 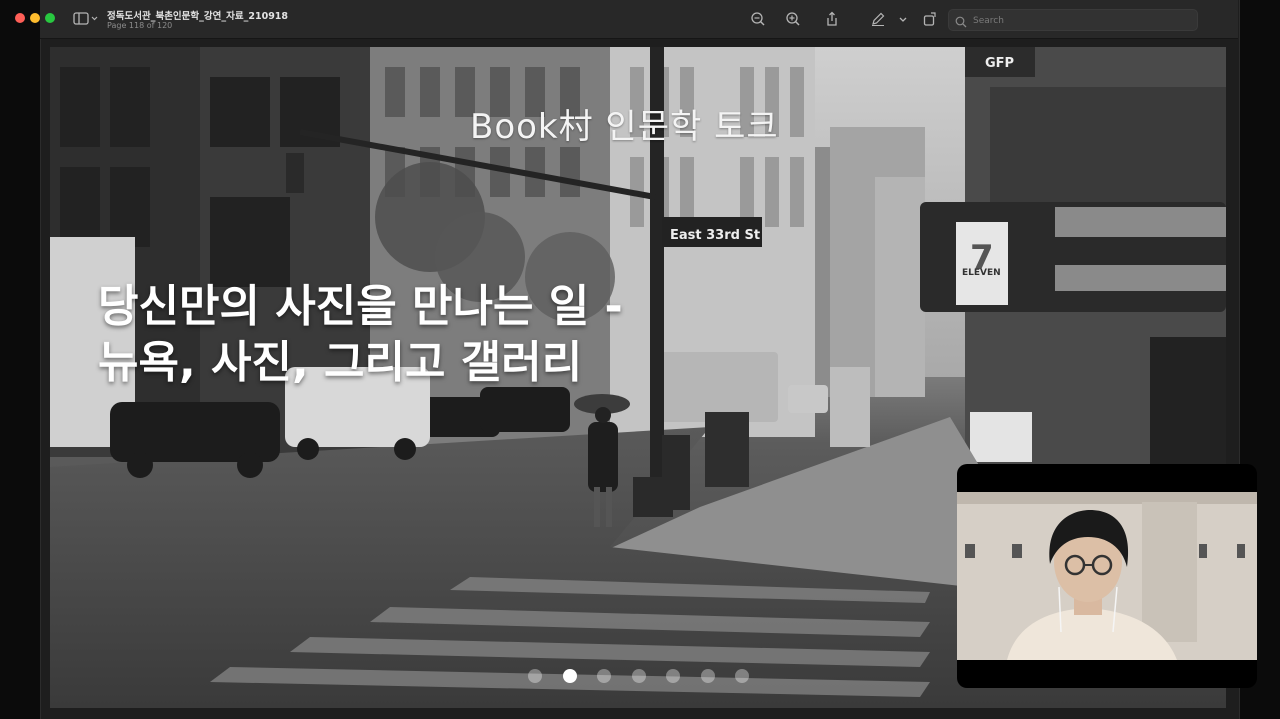 I want to click on zoom-in-icon, so click(x=793, y=19).